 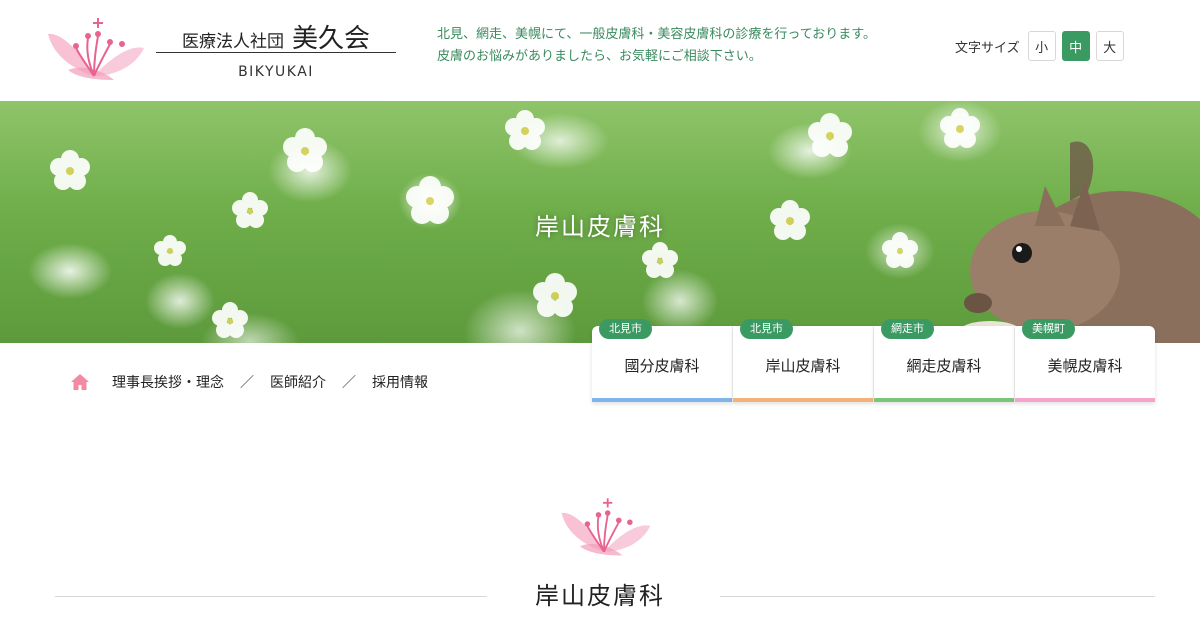 I want to click on nav-link-greeting: 理事長挨拶・理念, so click(x=168, y=382).